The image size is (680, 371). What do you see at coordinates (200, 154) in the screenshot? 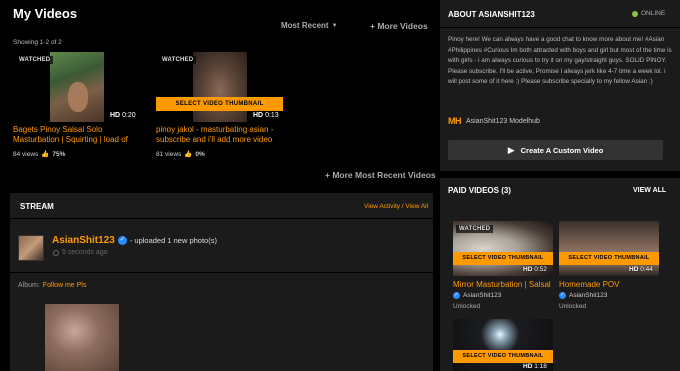
I see `rating-value: 0%` at bounding box center [200, 154].